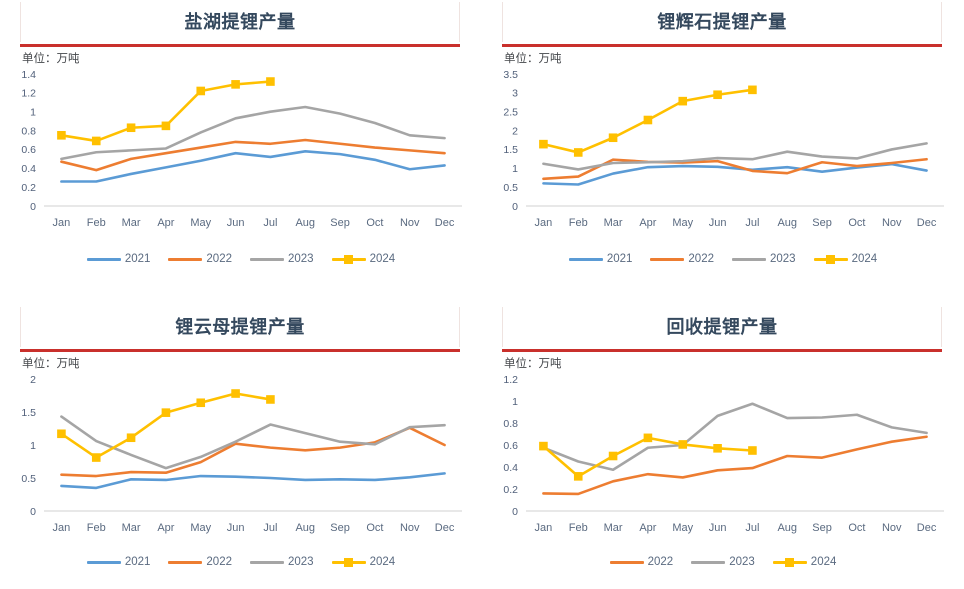  Describe the element at coordinates (165, 528) in the screenshot. I see `x-axis-tick-label: Apr` at that location.